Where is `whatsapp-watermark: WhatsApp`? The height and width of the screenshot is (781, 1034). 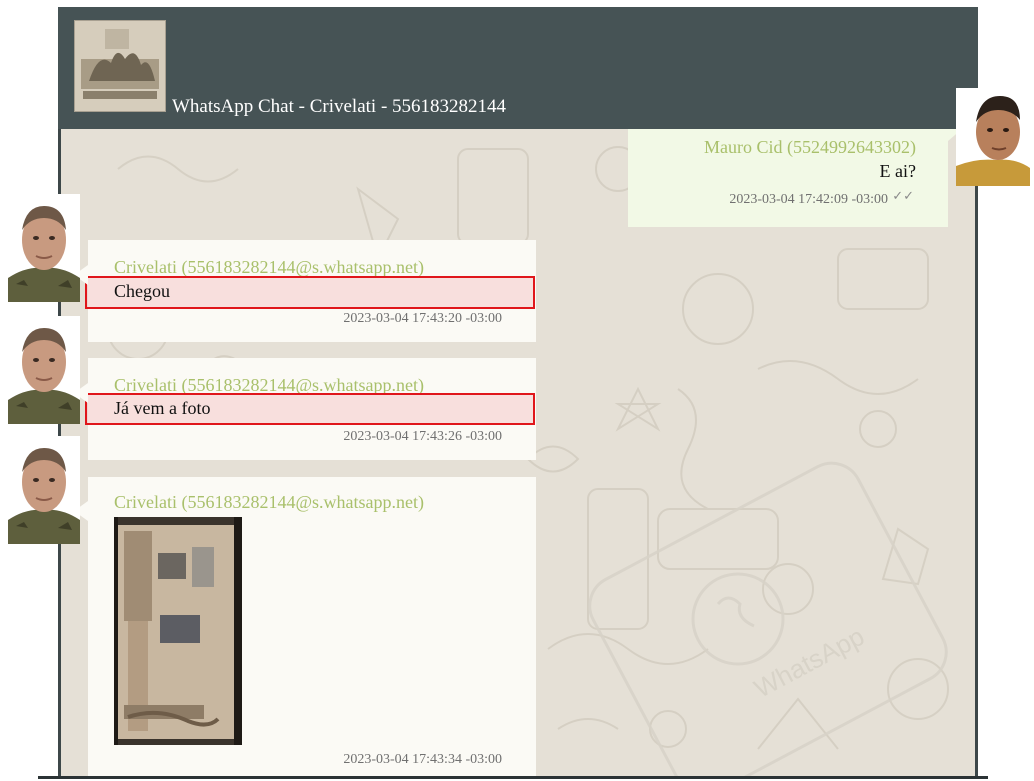
whatsapp-watermark: WhatsApp is located at coordinates (809, 662).